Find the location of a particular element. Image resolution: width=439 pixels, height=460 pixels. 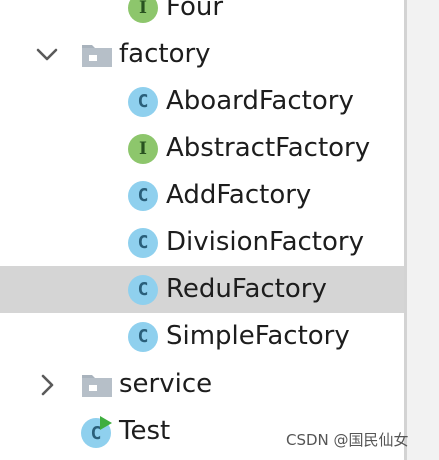

tree-item-label: AddFactory is located at coordinates (239, 195).